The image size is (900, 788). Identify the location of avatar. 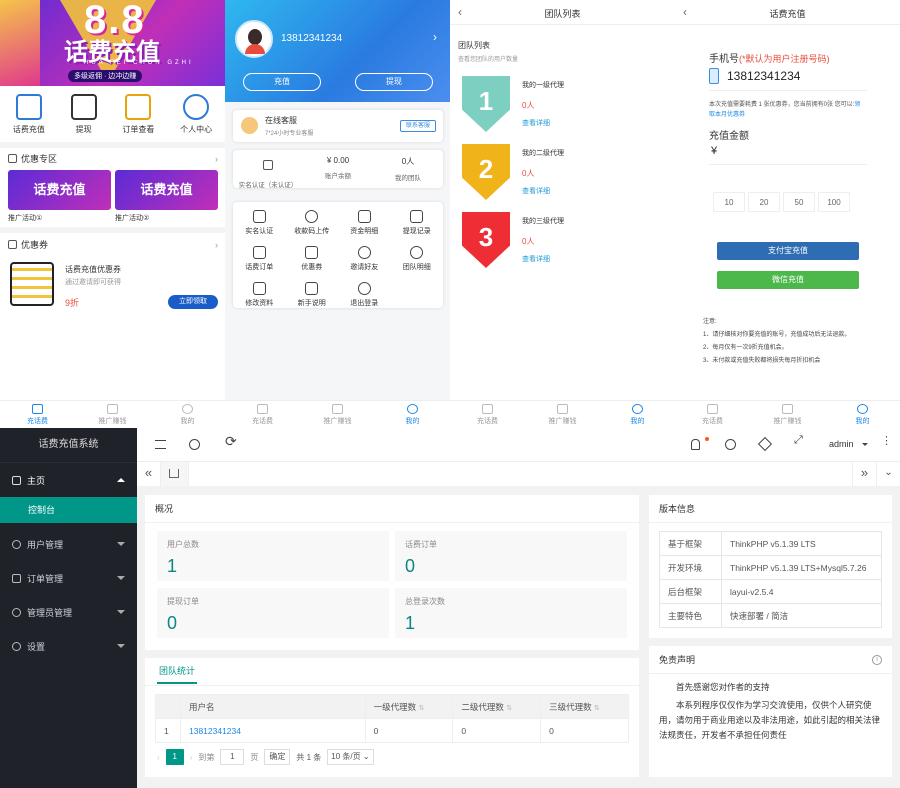
(254, 39).